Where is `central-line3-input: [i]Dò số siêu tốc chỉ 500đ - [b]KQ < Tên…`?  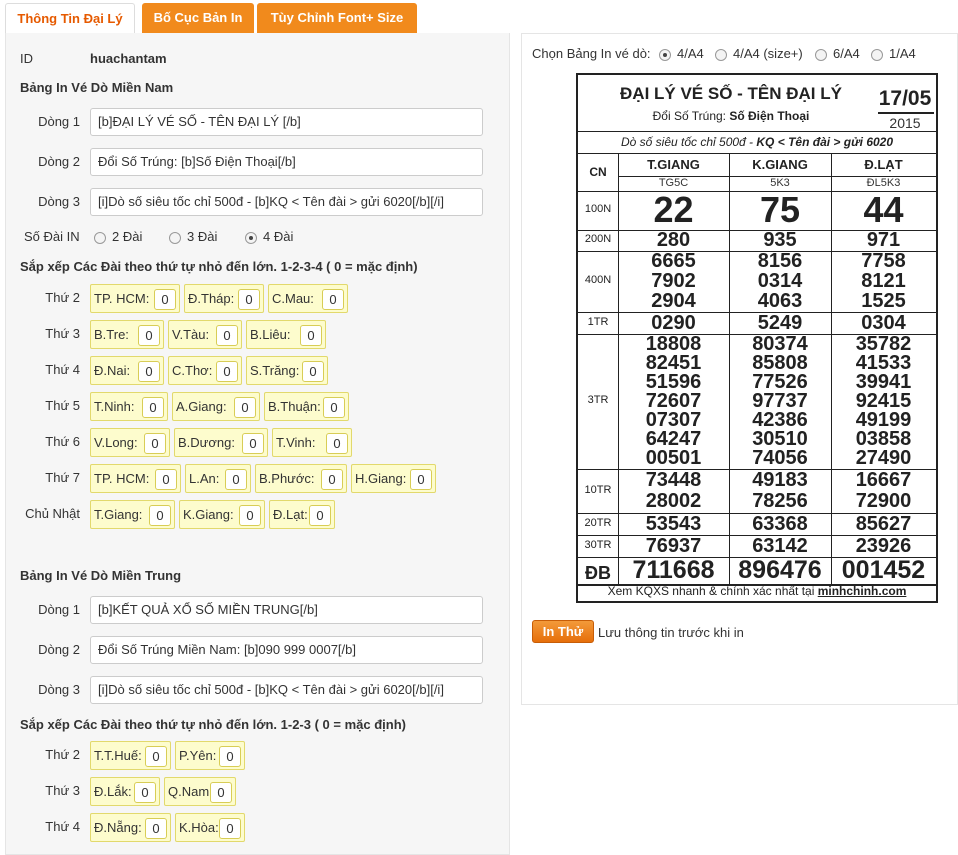
central-line3-input: [i]Dò số siêu tốc chỉ 500đ - [b]KQ < Tên… is located at coordinates (286, 690).